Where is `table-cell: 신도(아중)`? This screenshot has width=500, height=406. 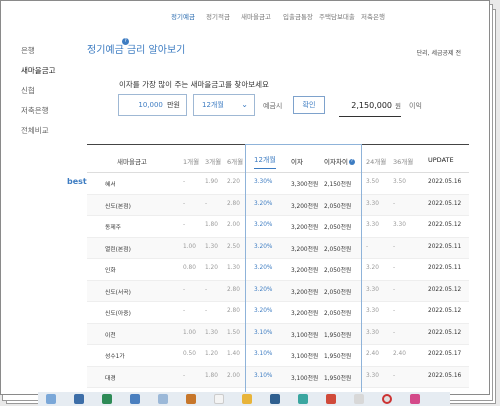 table-cell: 신도(아중) is located at coordinates (118, 312).